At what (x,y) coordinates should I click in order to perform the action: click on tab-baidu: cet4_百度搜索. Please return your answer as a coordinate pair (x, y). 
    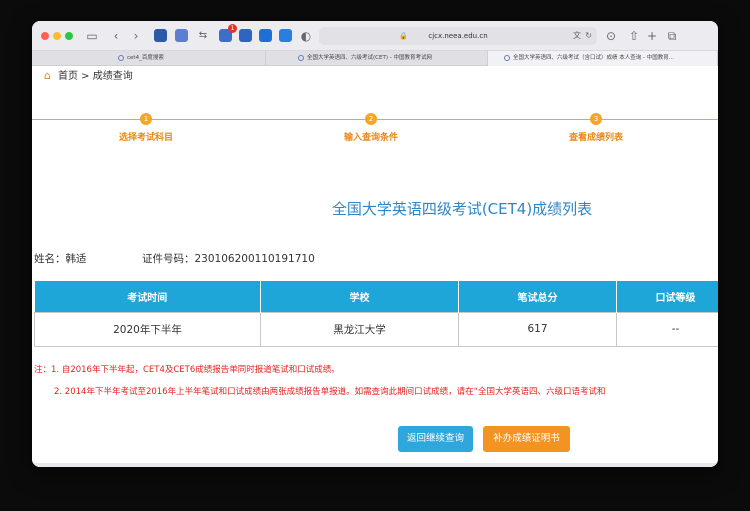
    Looking at the image, I should click on (149, 58).